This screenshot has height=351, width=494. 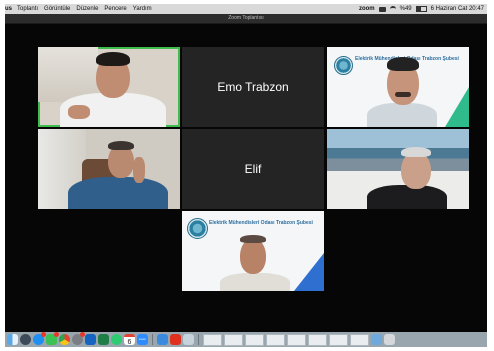 I want to click on dock: 6 zoom, so click(x=246, y=339).